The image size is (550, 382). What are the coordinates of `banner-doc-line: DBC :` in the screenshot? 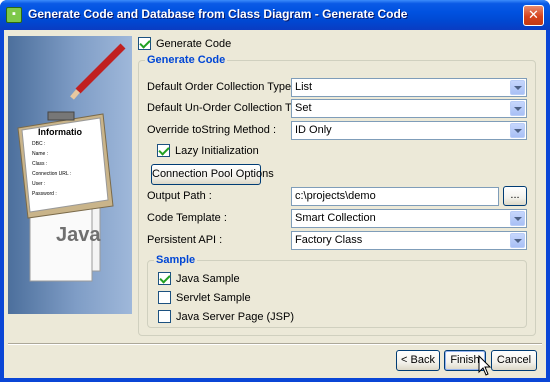 It's located at (39, 144).